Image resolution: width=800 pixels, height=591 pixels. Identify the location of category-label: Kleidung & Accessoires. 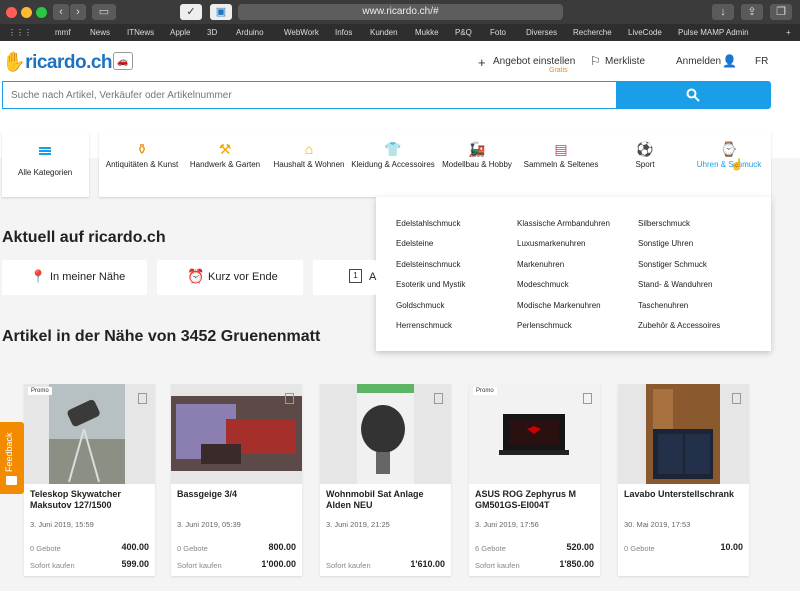
(393, 164).